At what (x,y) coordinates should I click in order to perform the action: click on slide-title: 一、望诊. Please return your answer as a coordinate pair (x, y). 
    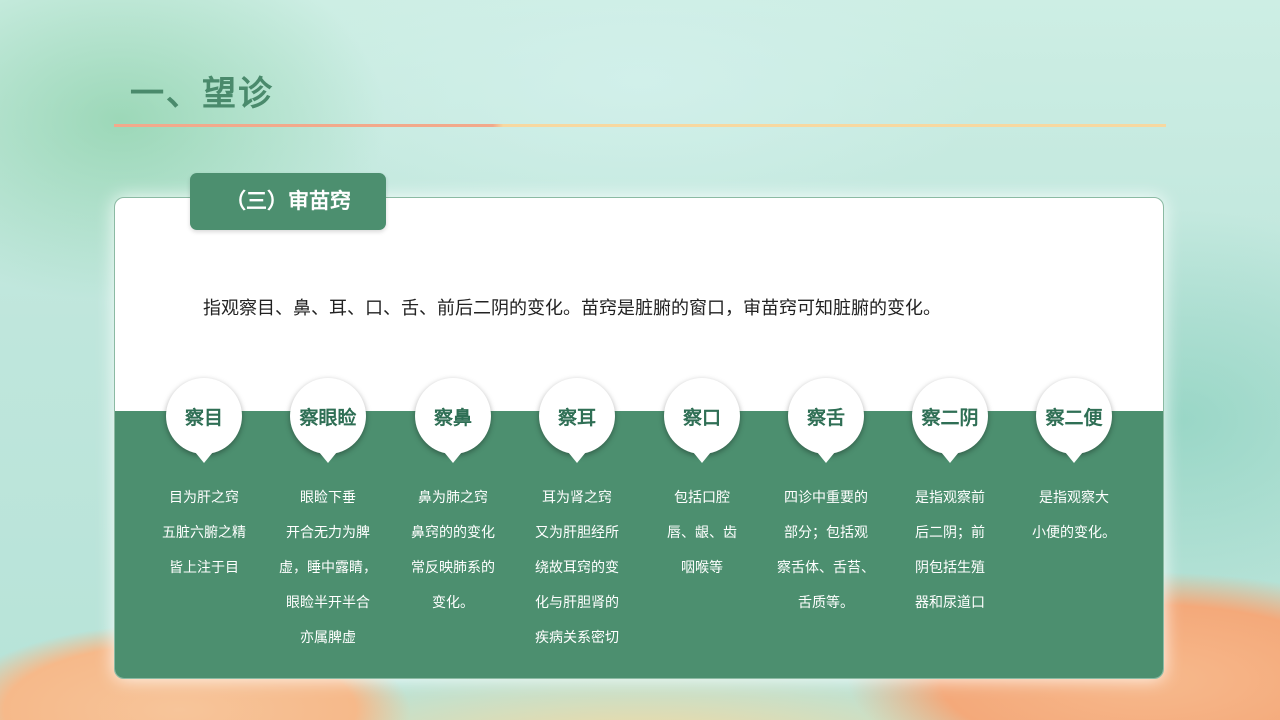
    Looking at the image, I should click on (202, 94).